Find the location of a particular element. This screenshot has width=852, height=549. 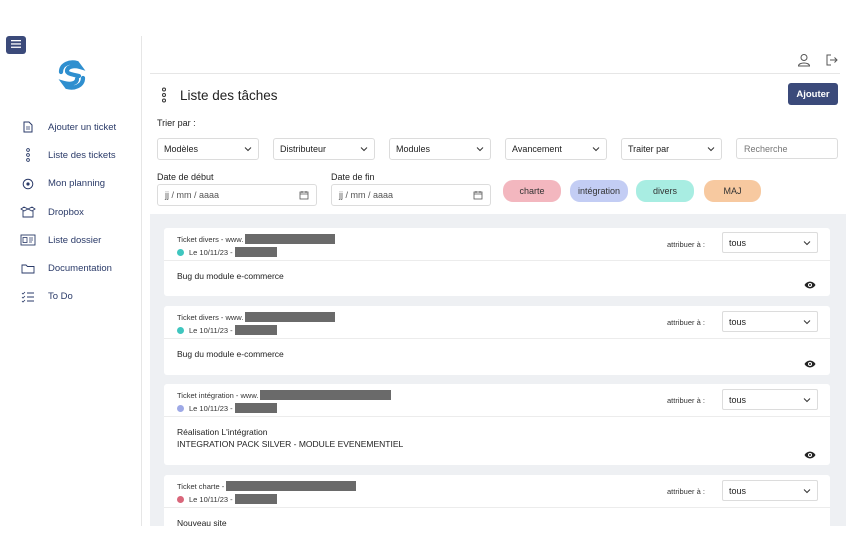

logo is located at coordinates (72, 75).